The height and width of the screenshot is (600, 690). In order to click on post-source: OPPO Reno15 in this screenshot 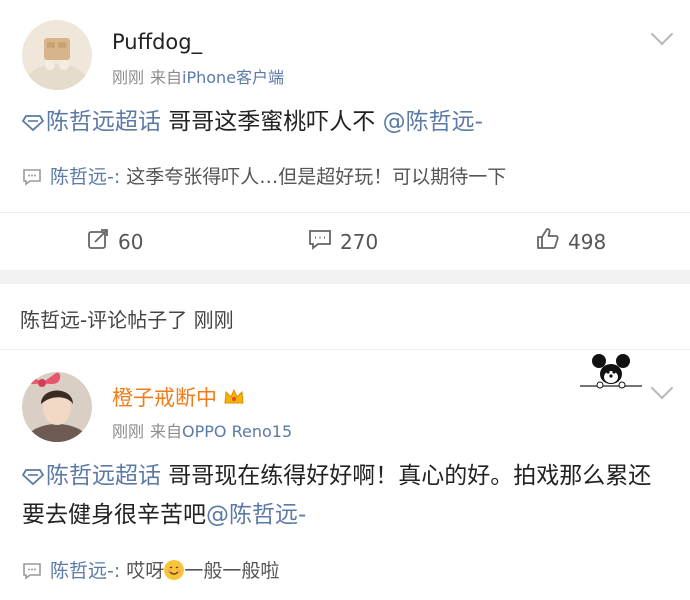, I will do `click(237, 431)`.